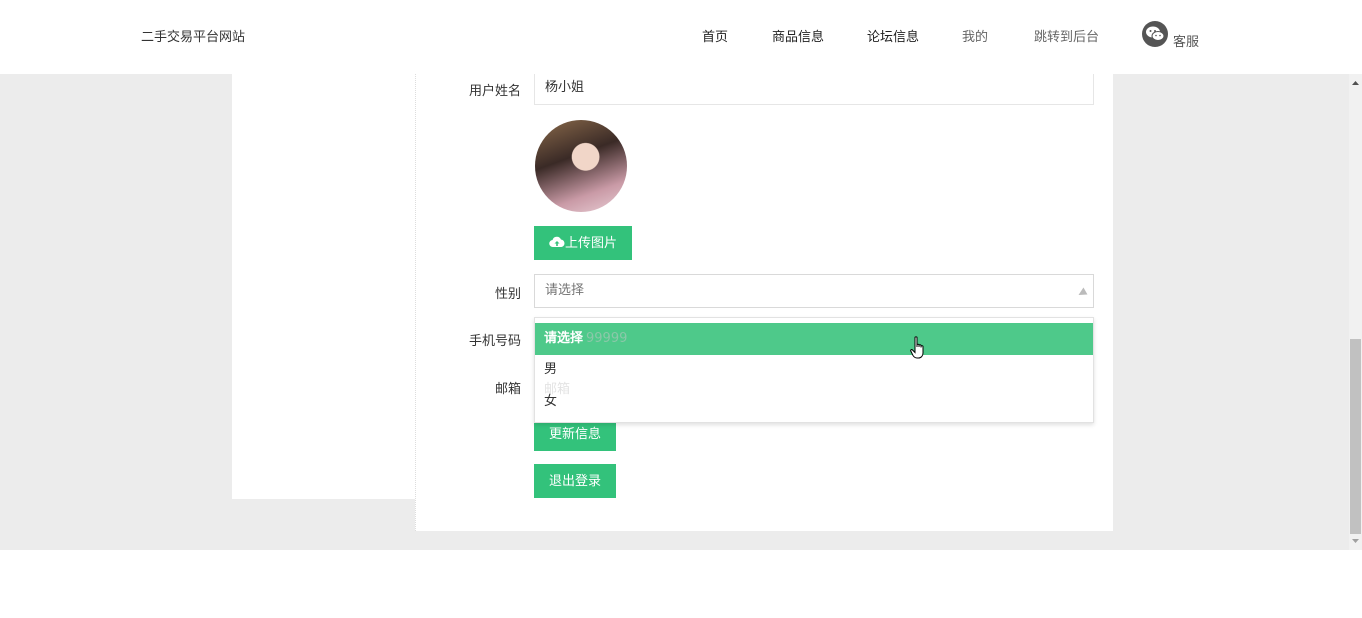 The height and width of the screenshot is (618, 1362). Describe the element at coordinates (798, 35) in the screenshot. I see `nav-products: 商品信息` at that location.